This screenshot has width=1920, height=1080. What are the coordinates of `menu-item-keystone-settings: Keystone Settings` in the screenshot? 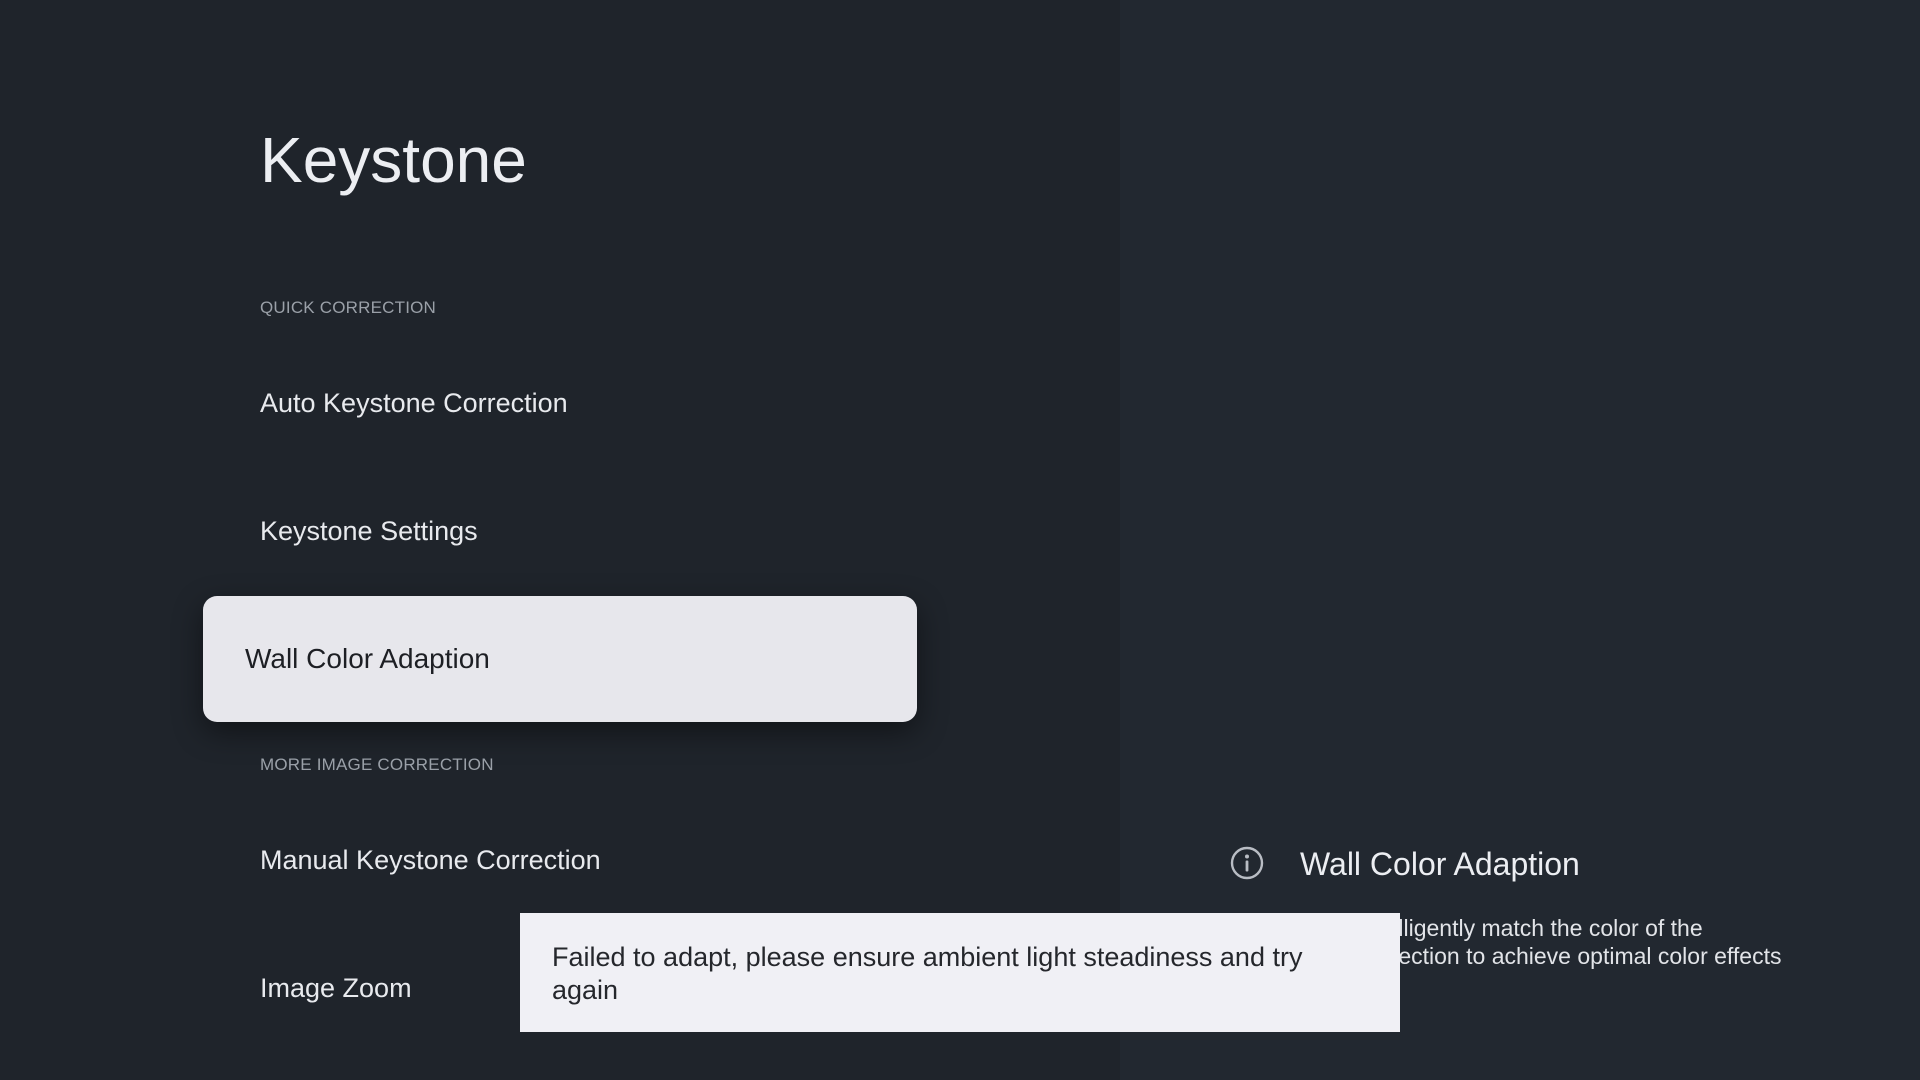 It's located at (369, 531).